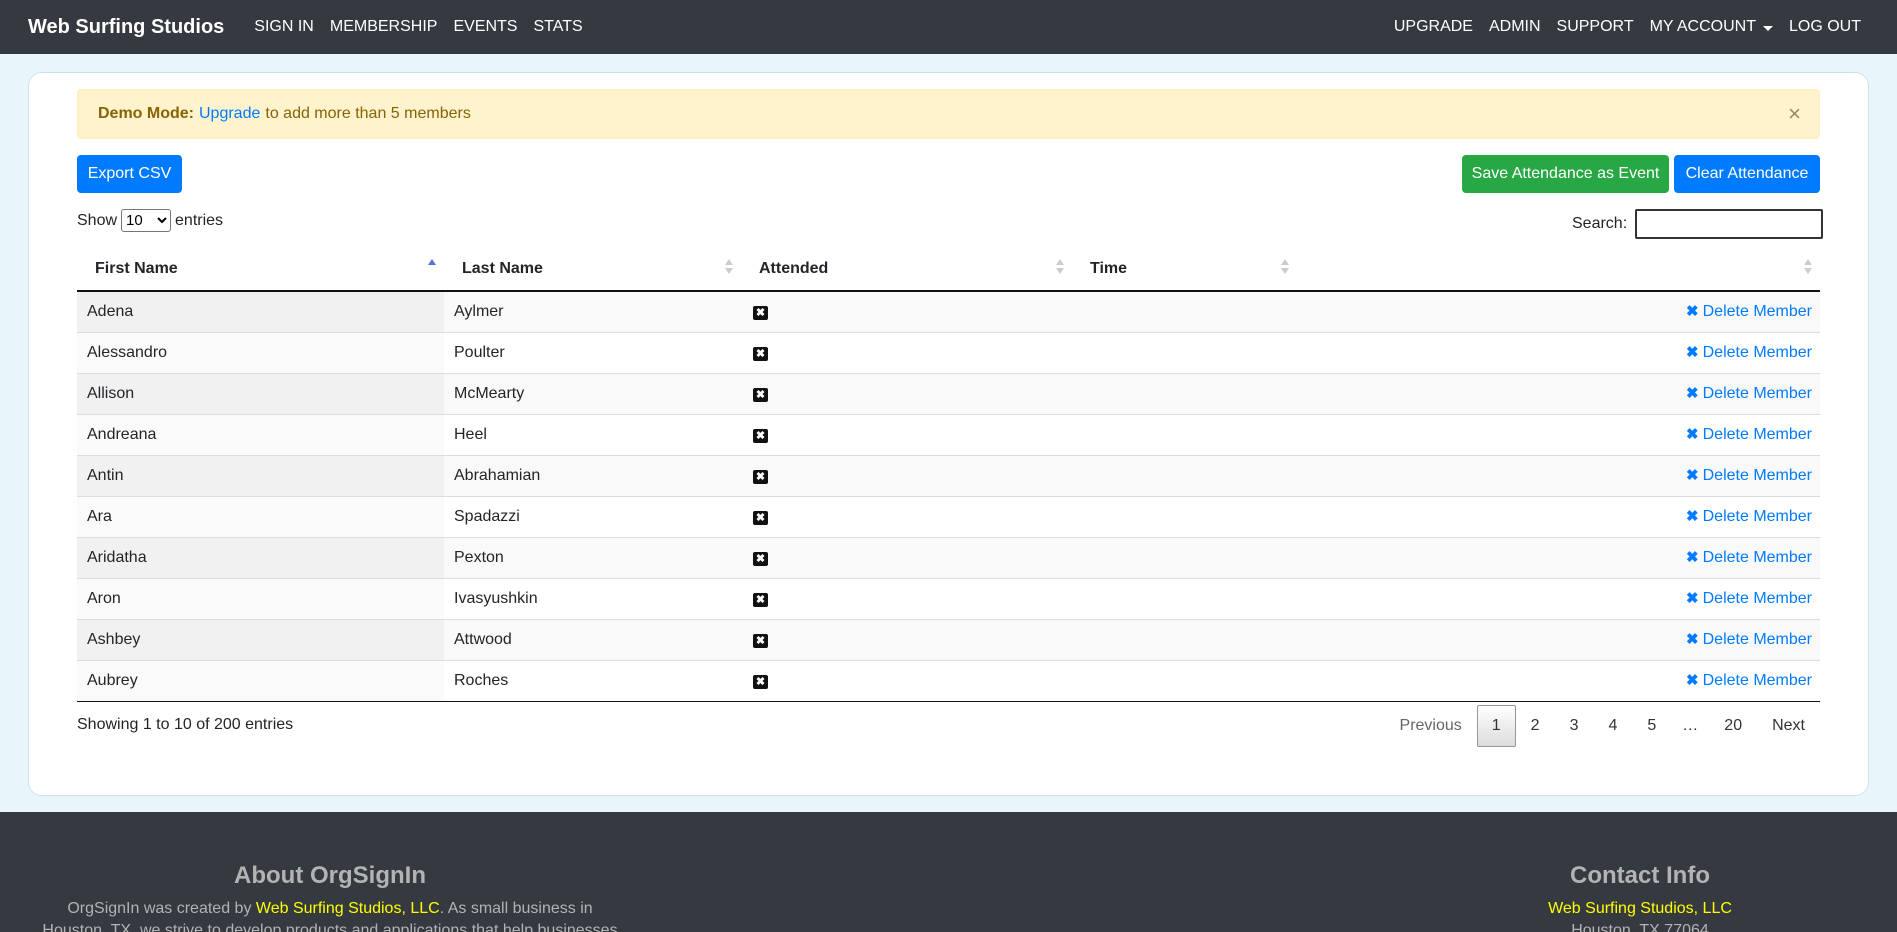 The height and width of the screenshot is (932, 1897). What do you see at coordinates (1565, 174) in the screenshot?
I see `save-attendance-button: Save Attendance as Event` at bounding box center [1565, 174].